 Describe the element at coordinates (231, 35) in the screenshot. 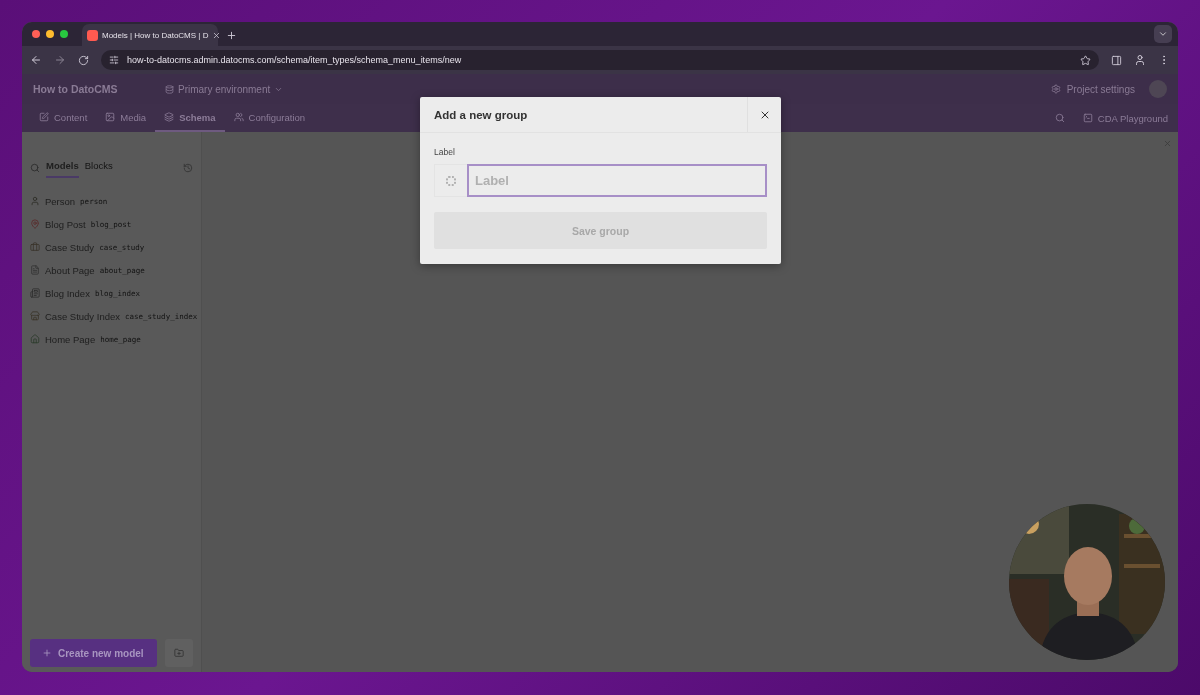

I see `new-tab-icon` at that location.